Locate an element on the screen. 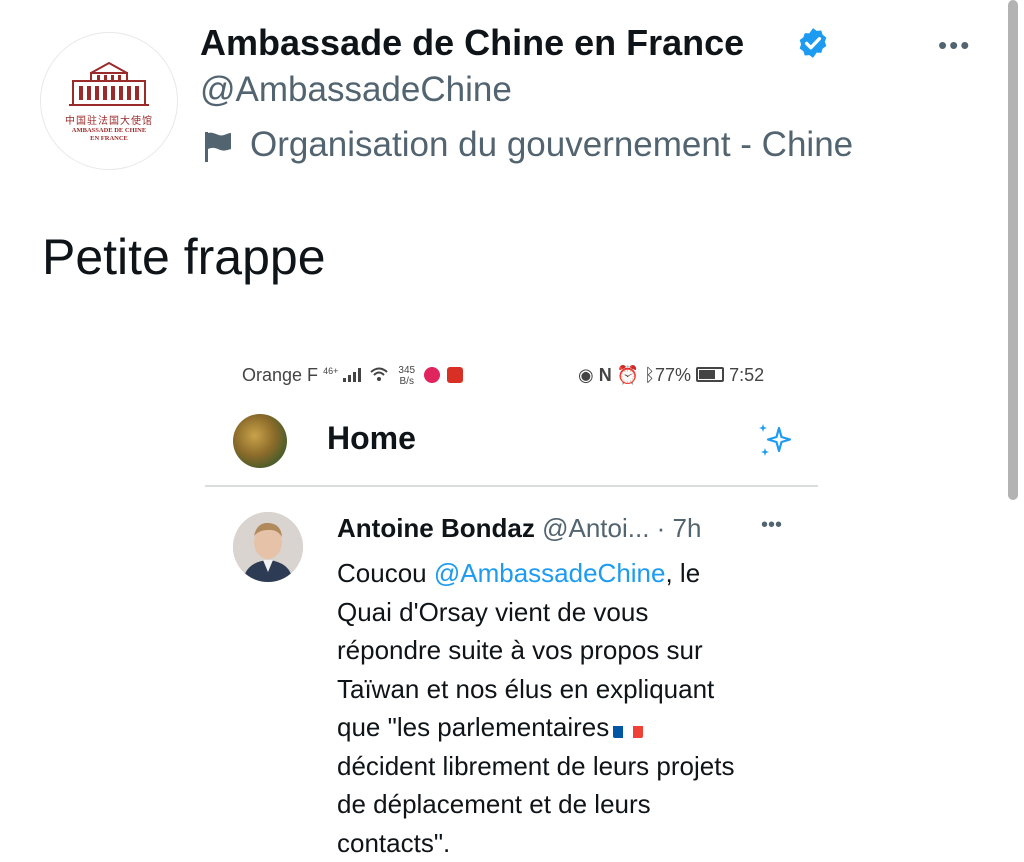  text-segment: Coucou is located at coordinates (385, 573).